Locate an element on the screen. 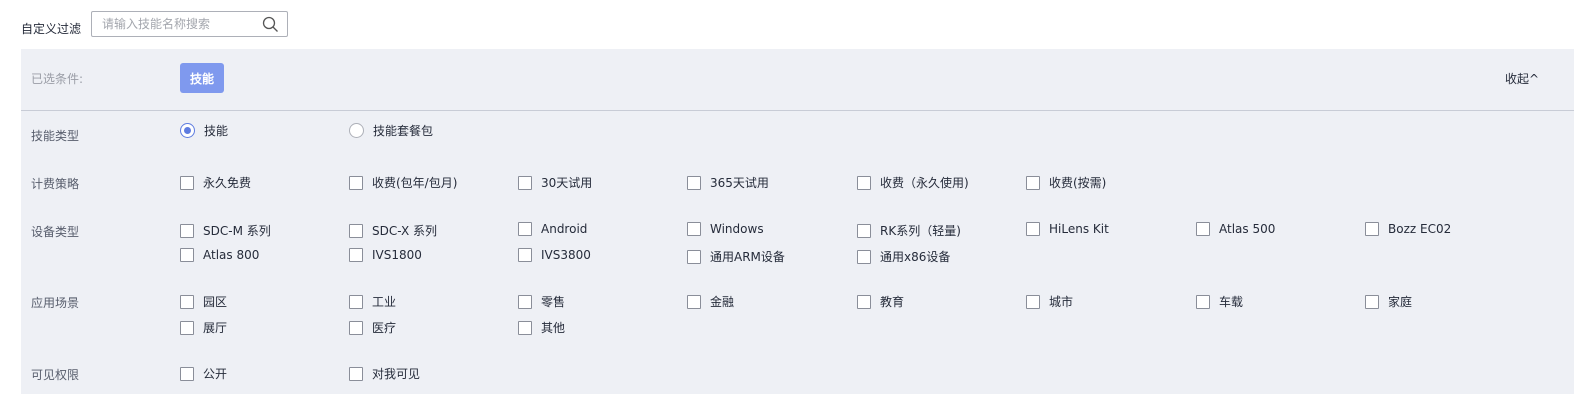 The width and height of the screenshot is (1574, 394). search-input is located at coordinates (182, 24).